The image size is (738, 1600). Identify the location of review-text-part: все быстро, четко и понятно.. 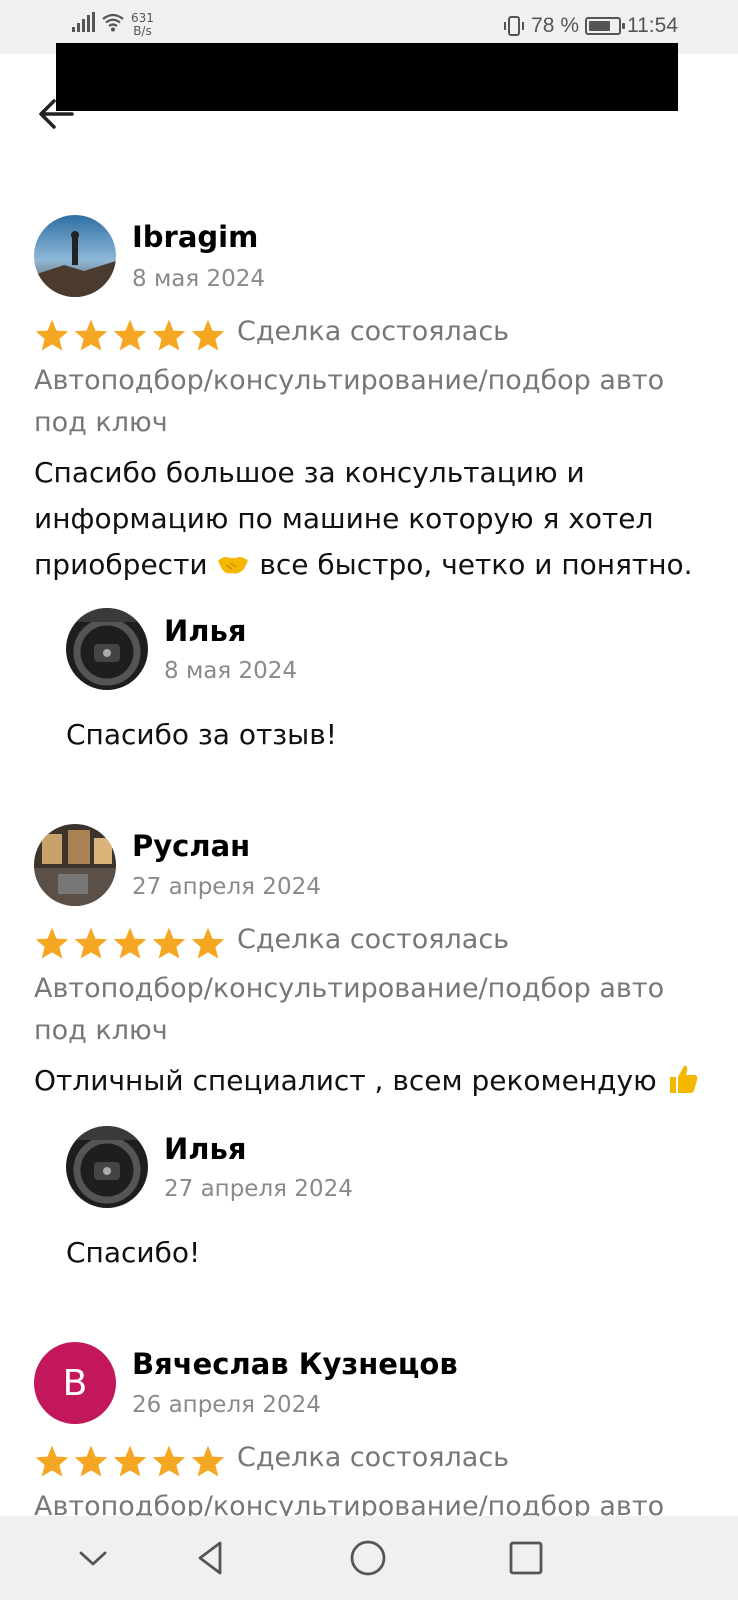
(476, 564).